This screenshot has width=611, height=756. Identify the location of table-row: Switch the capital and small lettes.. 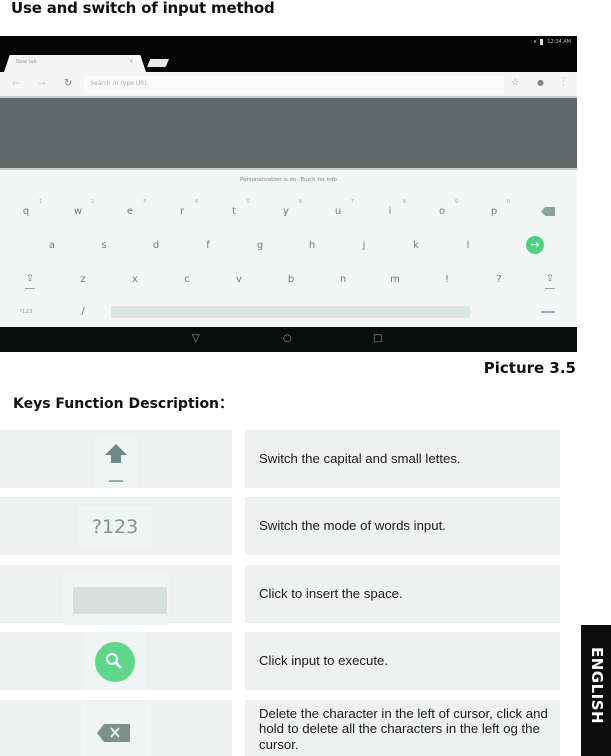
(280, 459).